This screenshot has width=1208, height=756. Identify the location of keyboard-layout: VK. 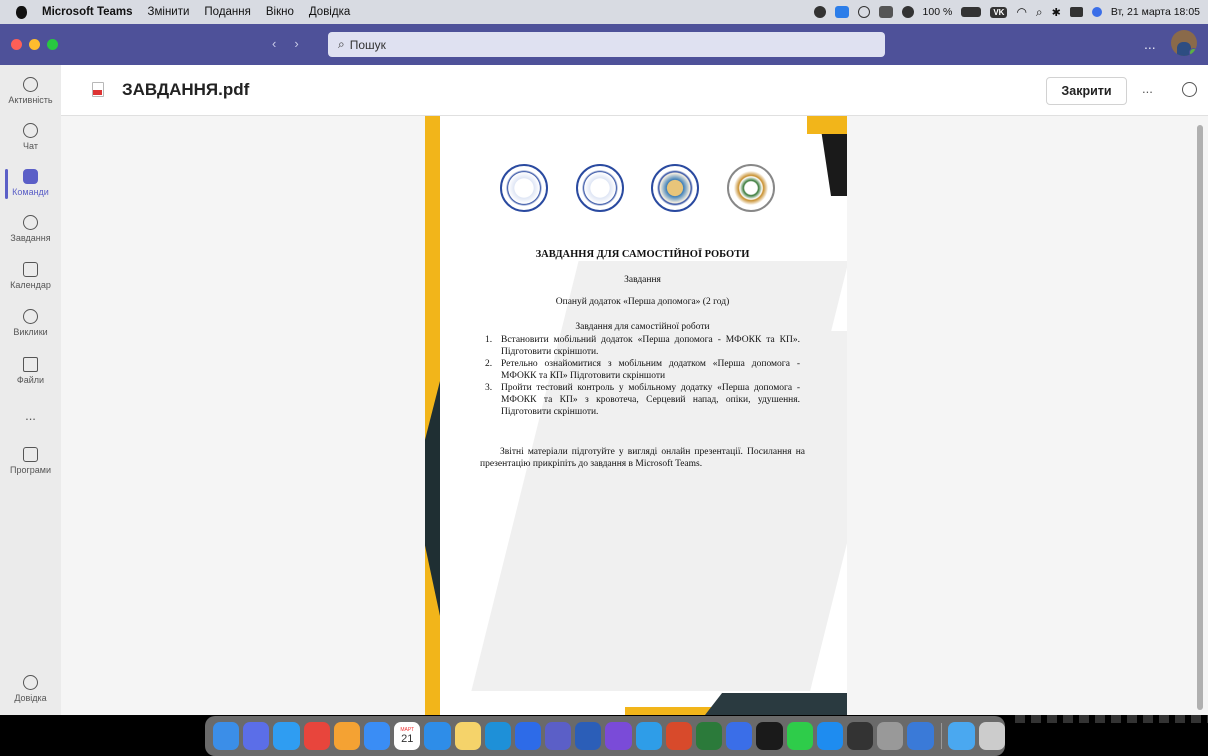
(999, 12).